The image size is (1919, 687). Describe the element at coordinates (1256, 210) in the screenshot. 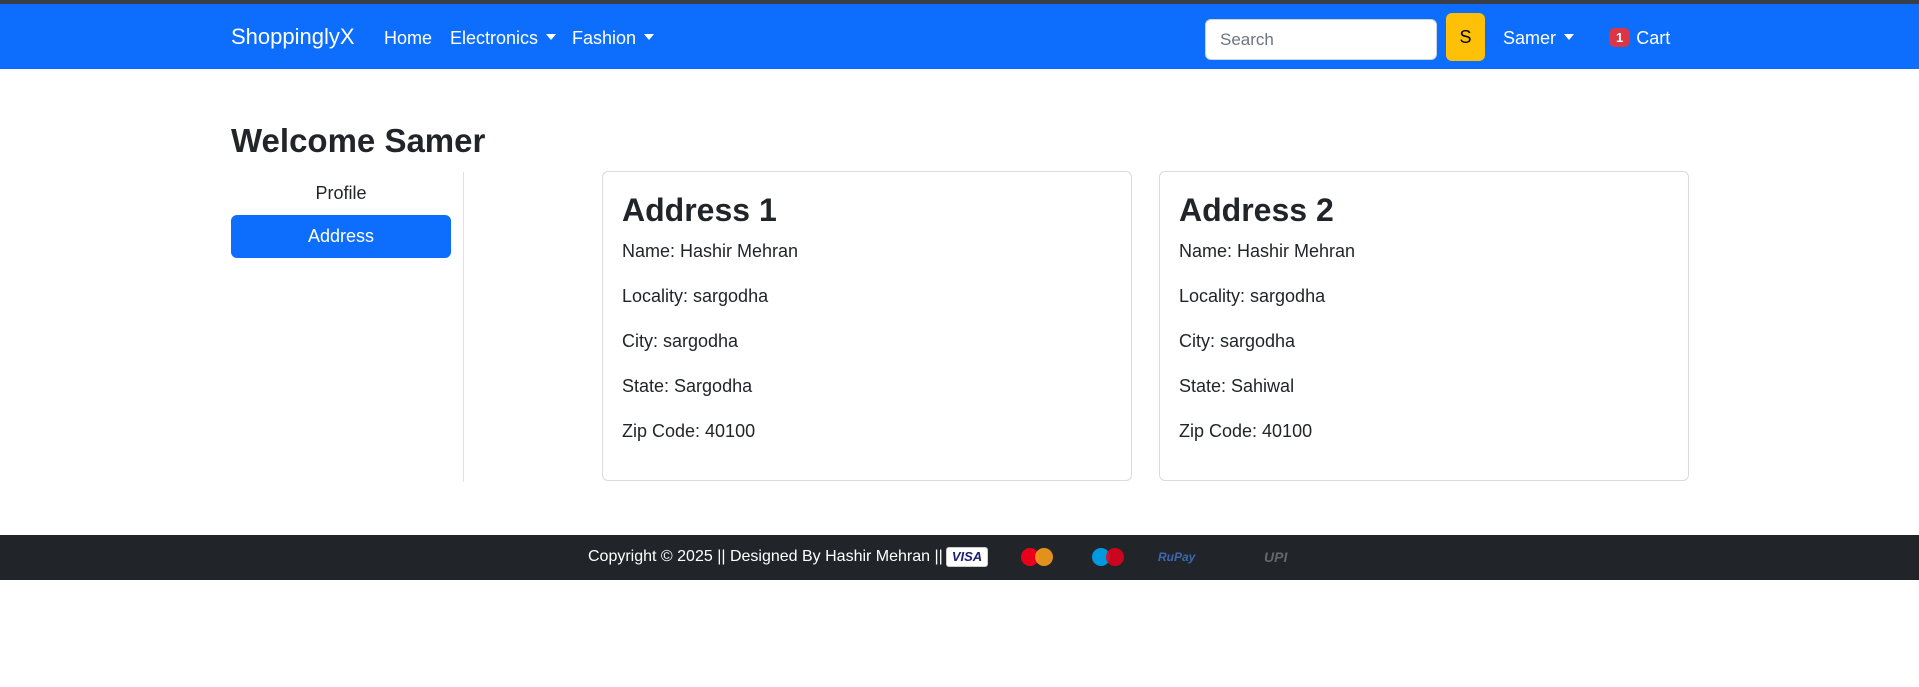

I see `address-title: Address 2` at that location.